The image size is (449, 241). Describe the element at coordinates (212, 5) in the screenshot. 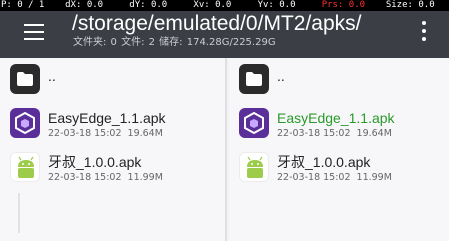

I see `debug-xv: Xv: 0.0` at that location.